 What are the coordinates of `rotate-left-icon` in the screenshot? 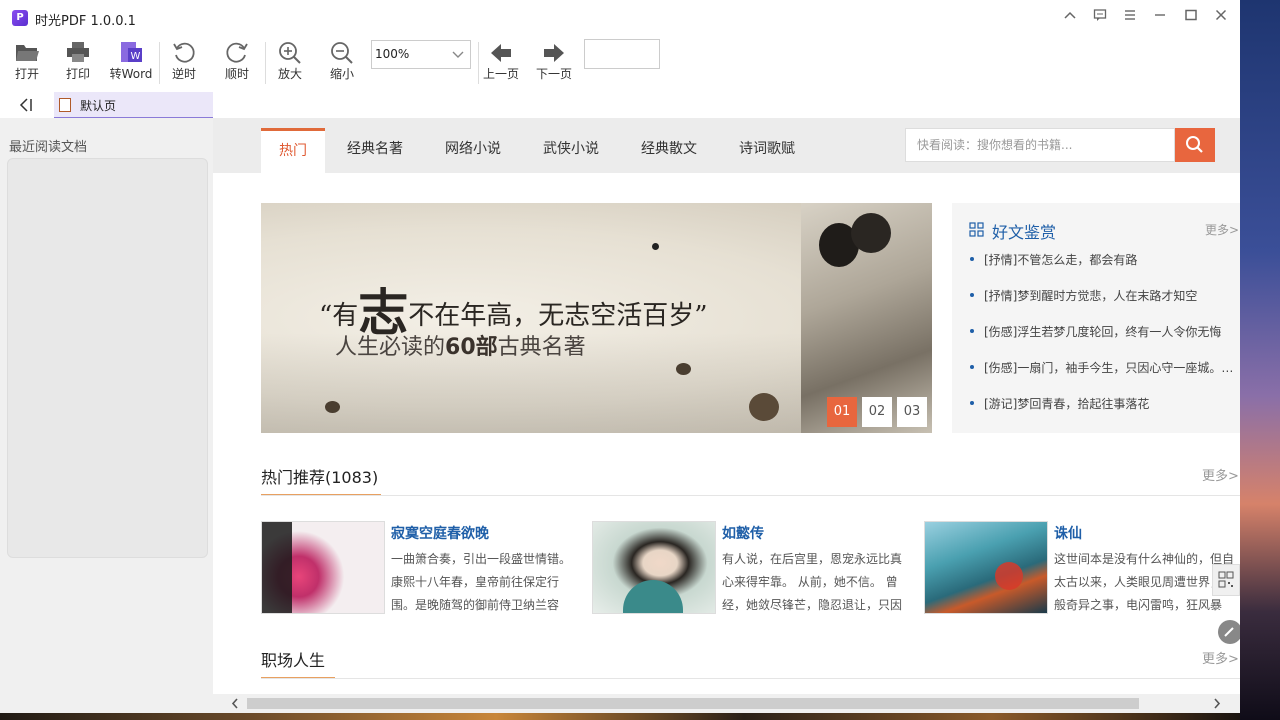 It's located at (184, 52).